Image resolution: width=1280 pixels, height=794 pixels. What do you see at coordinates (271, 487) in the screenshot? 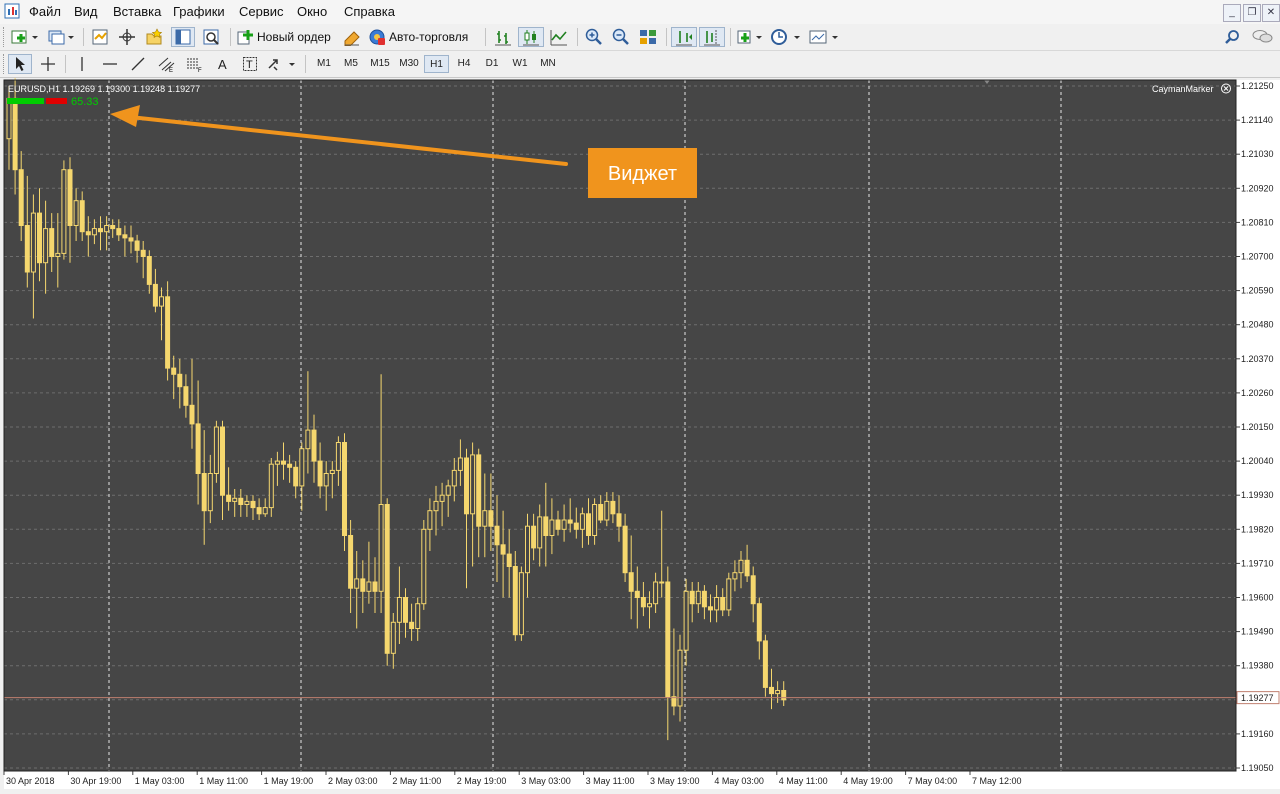
I see `candle` at bounding box center [271, 487].